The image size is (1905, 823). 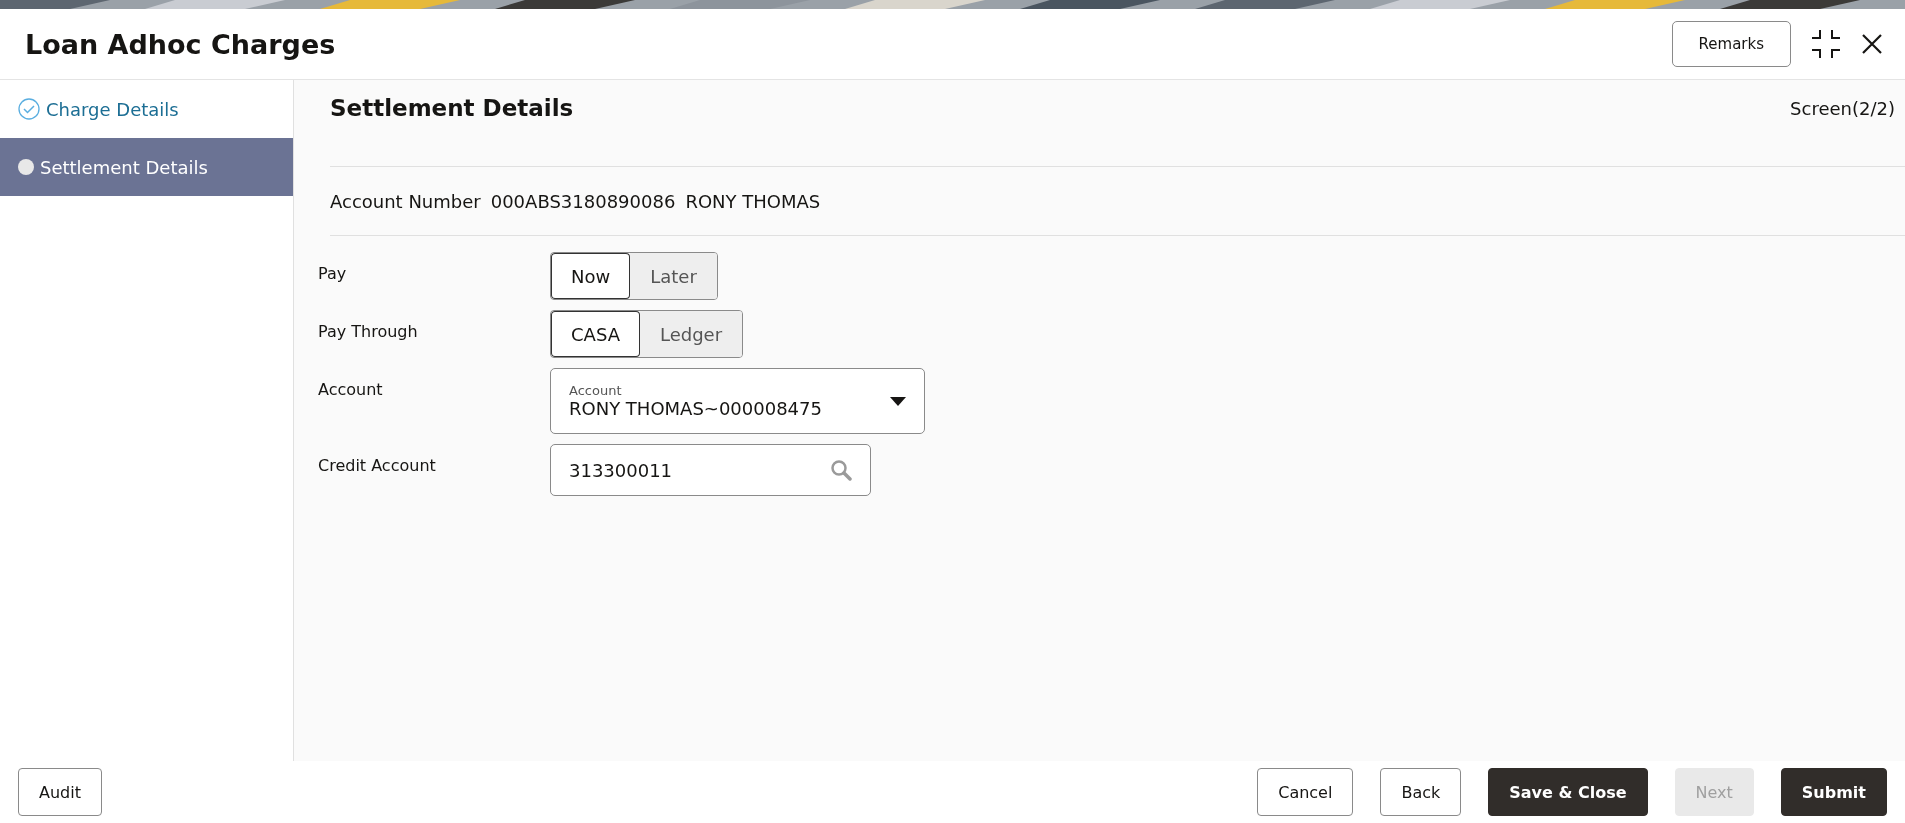 I want to click on toggle-option: Ledger, so click(x=691, y=334).